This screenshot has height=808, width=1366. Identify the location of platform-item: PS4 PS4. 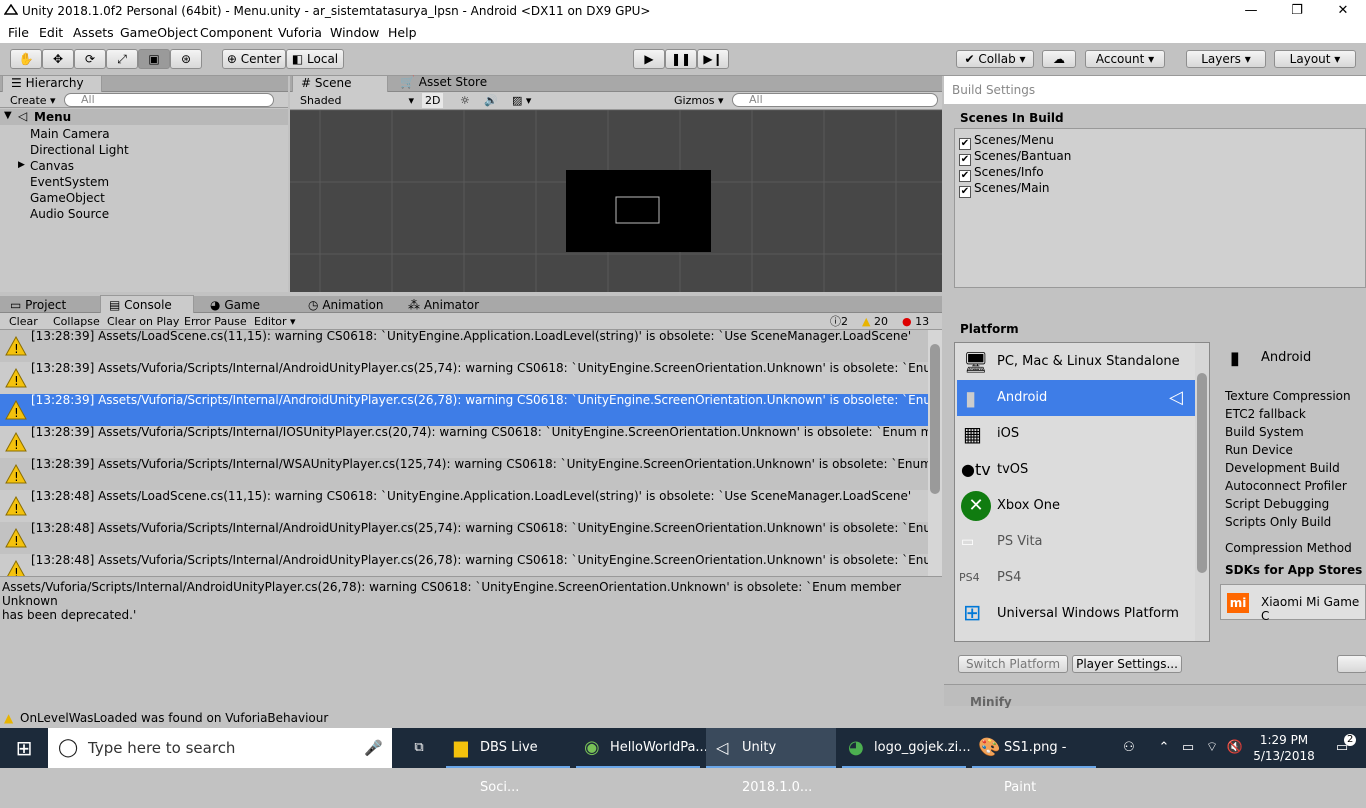
(1076, 578).